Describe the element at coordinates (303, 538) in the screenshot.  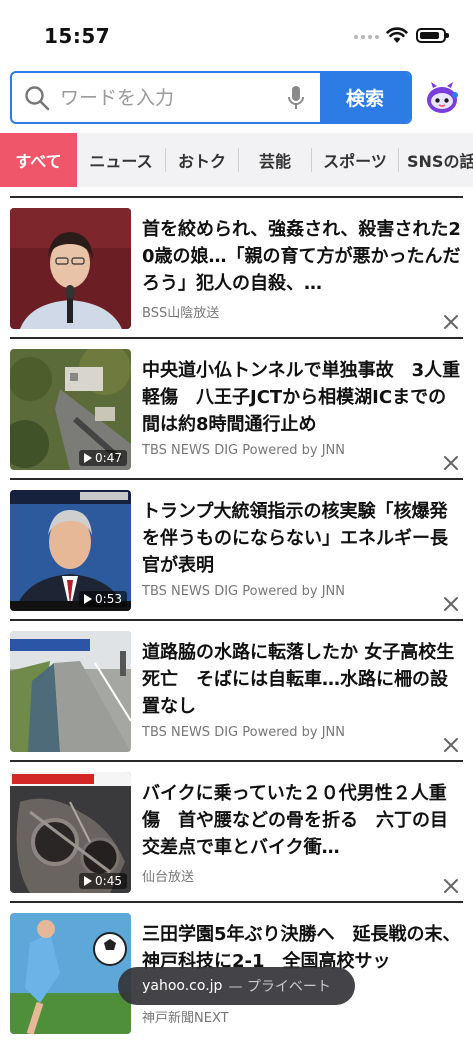
I see `news-headline: トランプ大統領指示の核実験「核爆発を伴うものにならない」エネルギー長官が表明` at that location.